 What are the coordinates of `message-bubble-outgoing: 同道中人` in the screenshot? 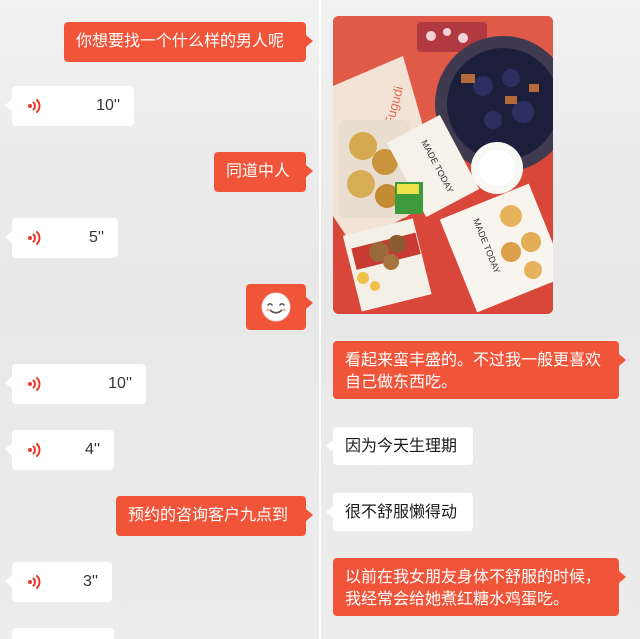 It's located at (263, 172).